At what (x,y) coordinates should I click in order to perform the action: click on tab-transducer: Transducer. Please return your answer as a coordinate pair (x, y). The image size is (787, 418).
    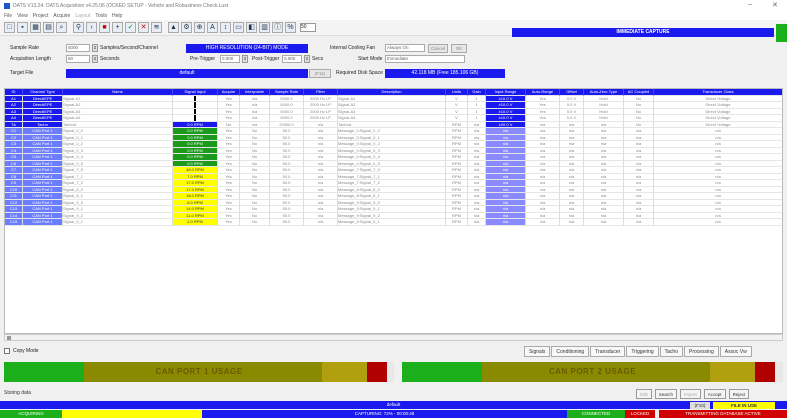
    Looking at the image, I should click on (608, 351).